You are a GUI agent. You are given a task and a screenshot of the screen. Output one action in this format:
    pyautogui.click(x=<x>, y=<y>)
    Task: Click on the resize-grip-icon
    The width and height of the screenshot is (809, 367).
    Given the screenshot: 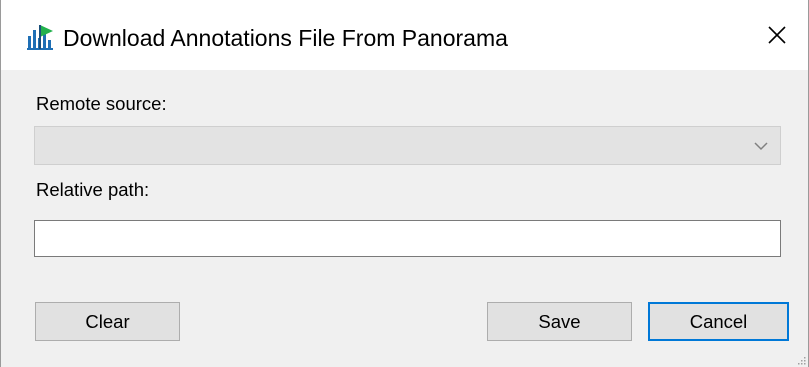 What is the action you would take?
    pyautogui.click(x=801, y=360)
    